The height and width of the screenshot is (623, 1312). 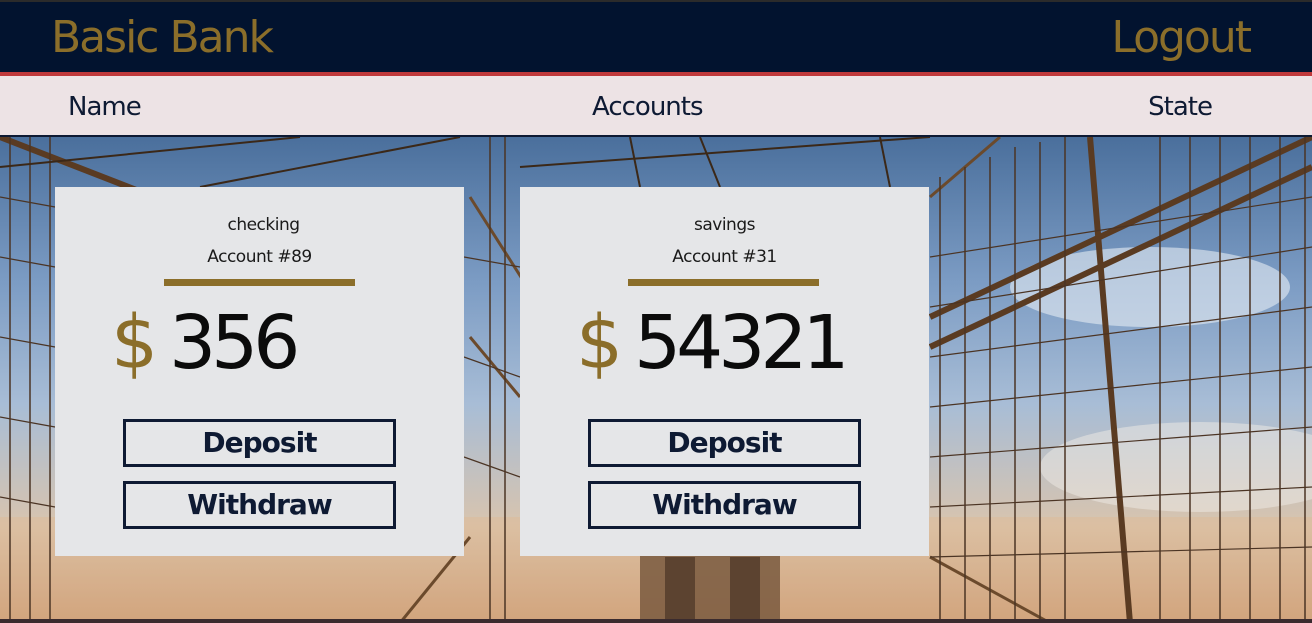 What do you see at coordinates (741, 343) in the screenshot?
I see `balance-amount: 54321` at bounding box center [741, 343].